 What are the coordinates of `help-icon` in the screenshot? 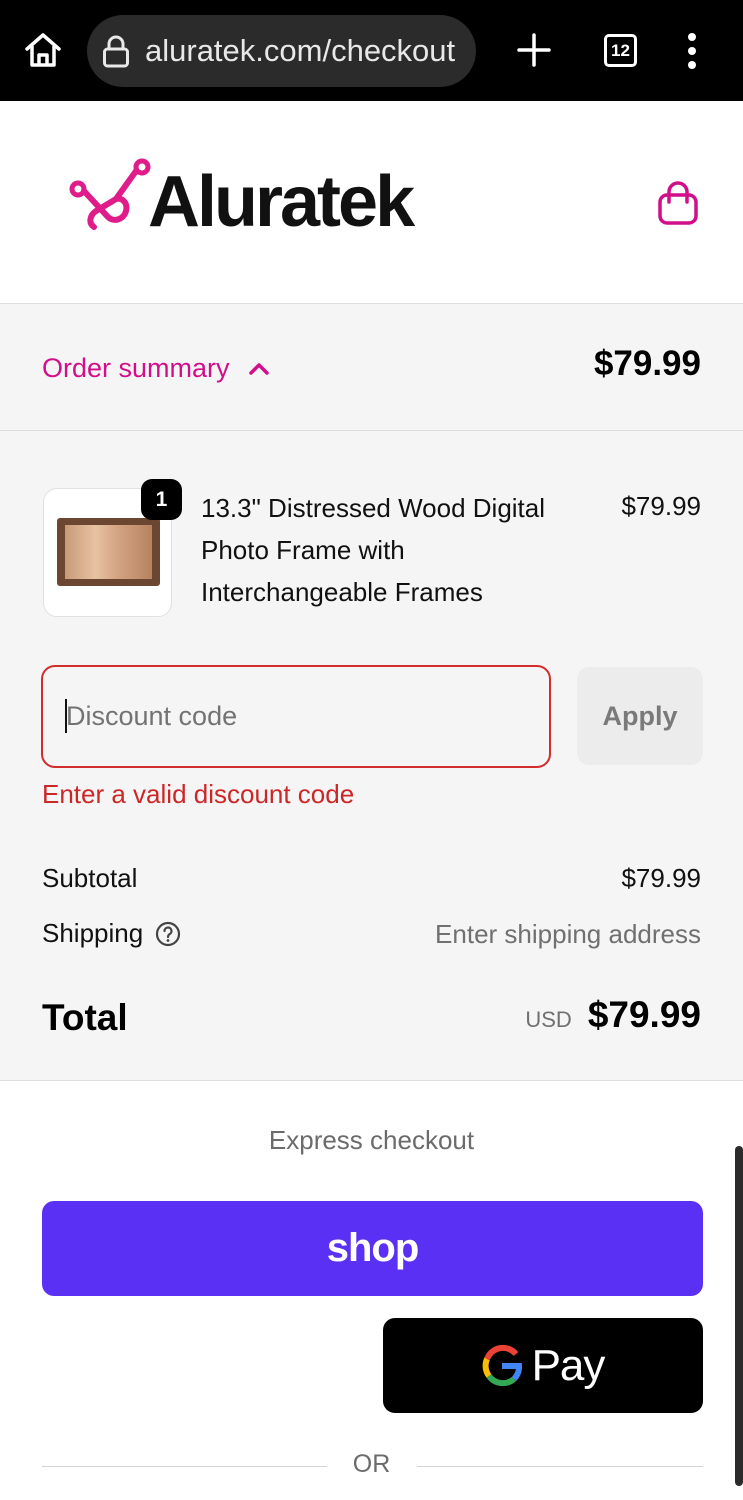 It's located at (168, 934).